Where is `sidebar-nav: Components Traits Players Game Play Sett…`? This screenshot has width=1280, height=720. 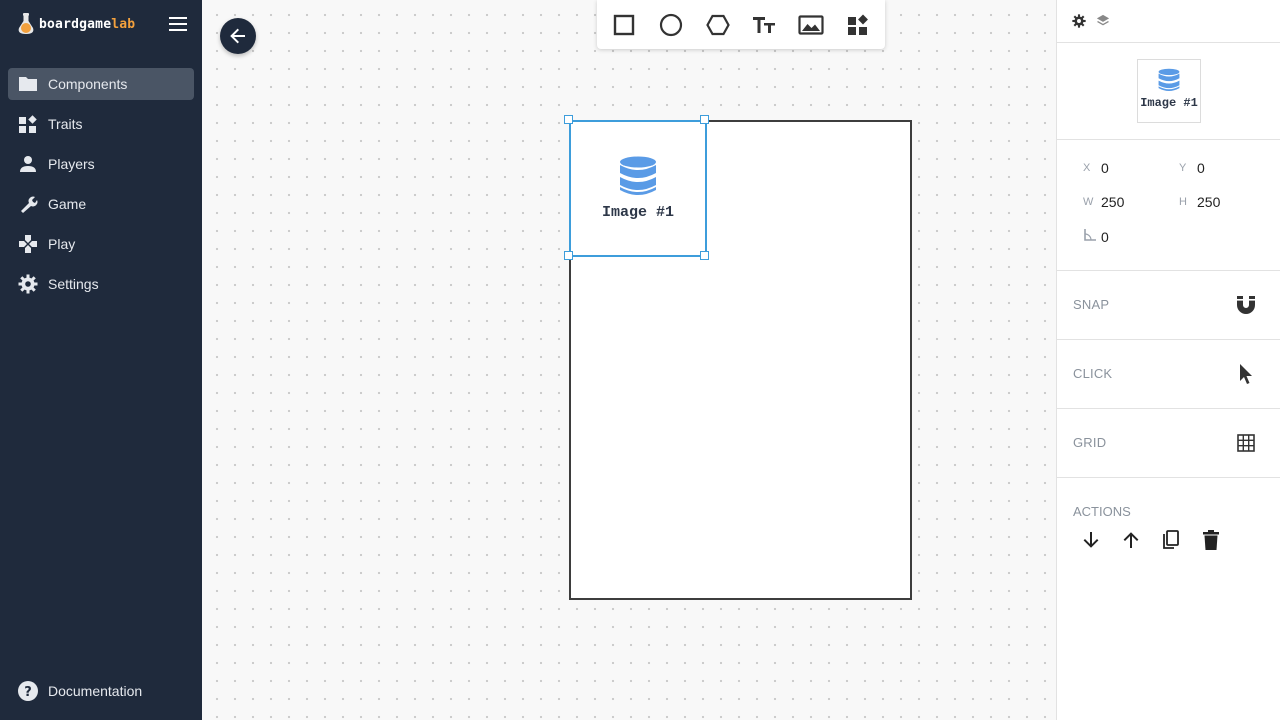
sidebar-nav: Components Traits Players Game Play Sett… is located at coordinates (101, 188).